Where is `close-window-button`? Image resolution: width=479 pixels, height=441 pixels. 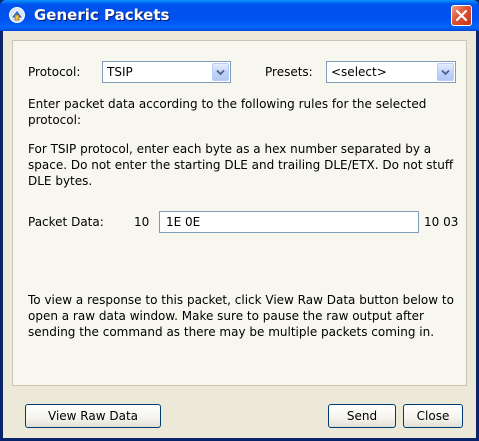
close-window-button is located at coordinates (461, 15).